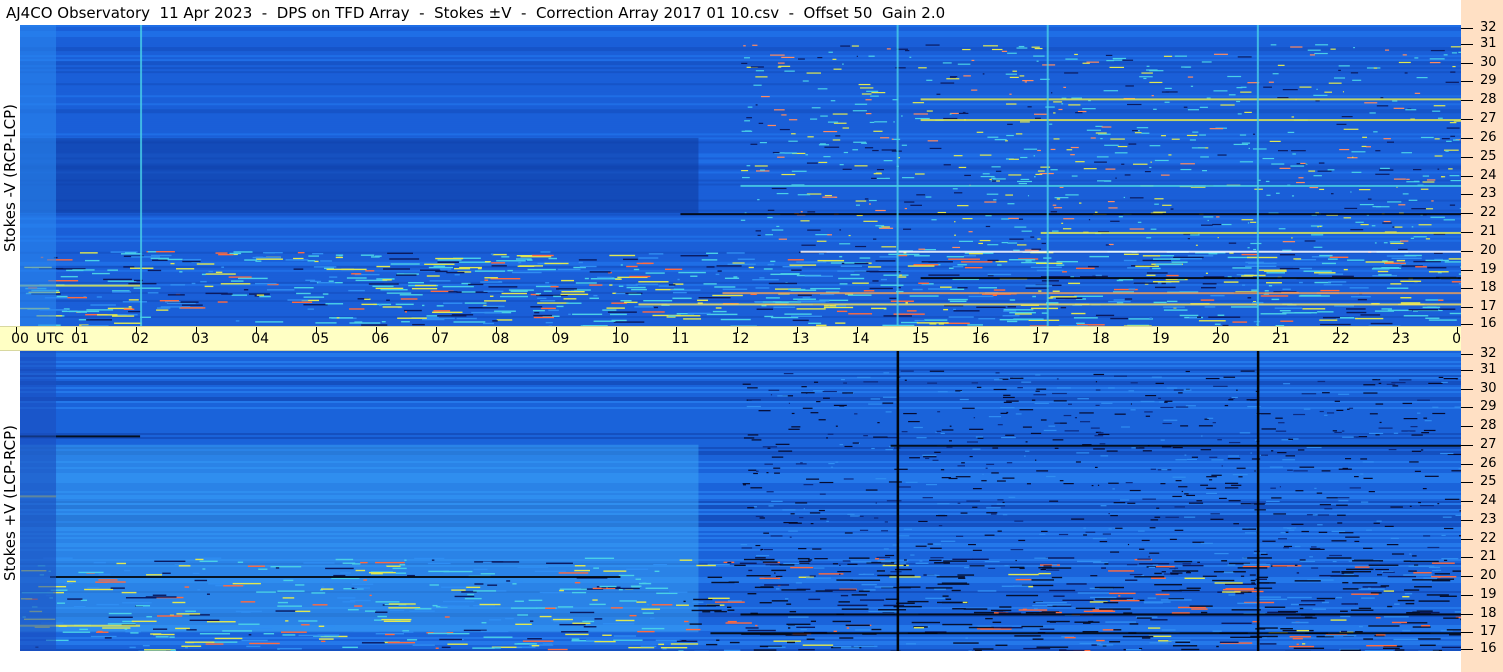 The width and height of the screenshot is (1503, 672). Describe the element at coordinates (1467, 501) in the screenshot. I see `frequency-tick-mark` at that location.